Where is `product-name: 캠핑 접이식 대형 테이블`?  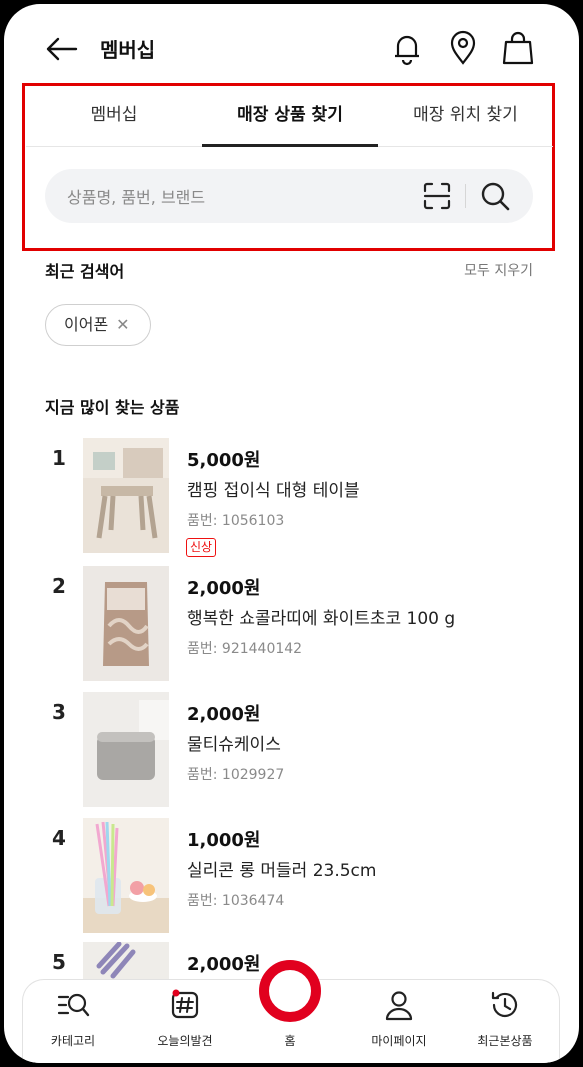 product-name: 캠핑 접이식 대형 테이블 is located at coordinates (273, 491).